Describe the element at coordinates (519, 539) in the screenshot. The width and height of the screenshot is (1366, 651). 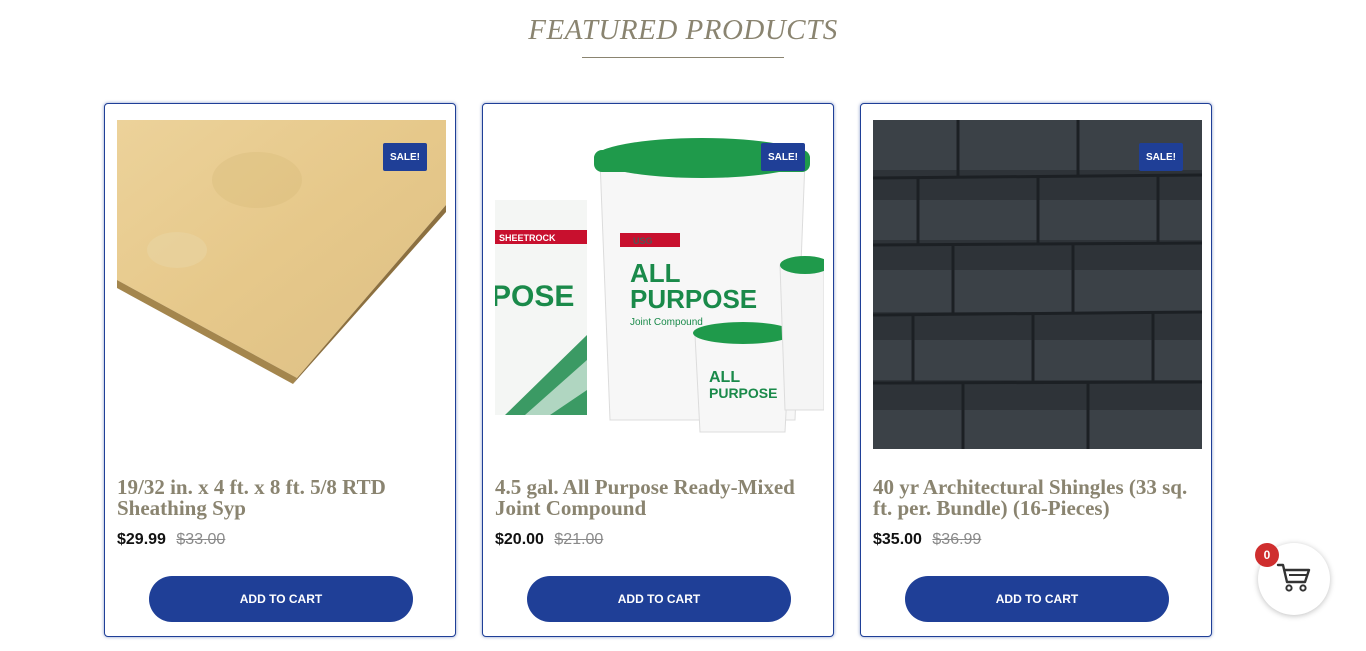
I see `sale-price: $20.00` at that location.